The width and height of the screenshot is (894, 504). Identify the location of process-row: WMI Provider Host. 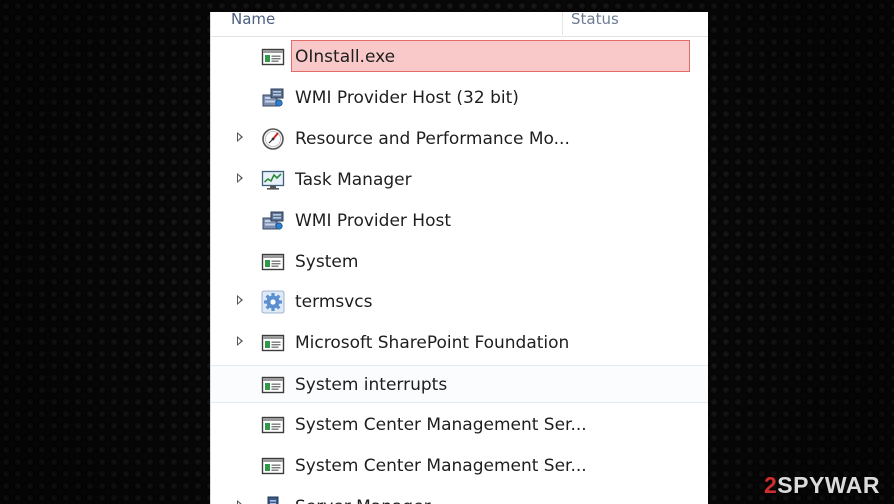
(459, 221).